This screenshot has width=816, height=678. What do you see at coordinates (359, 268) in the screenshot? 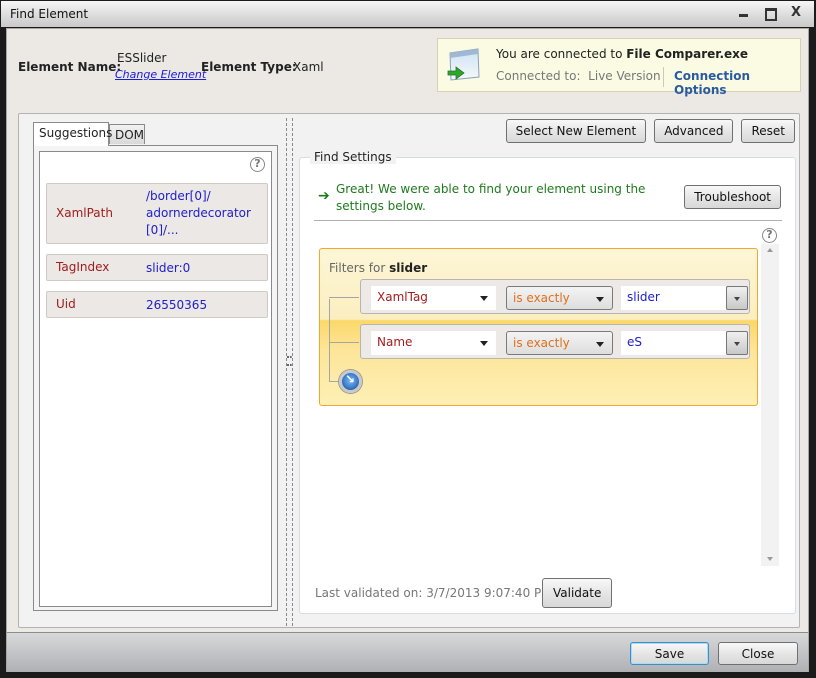
I see `filters-prefix: Filters for` at bounding box center [359, 268].